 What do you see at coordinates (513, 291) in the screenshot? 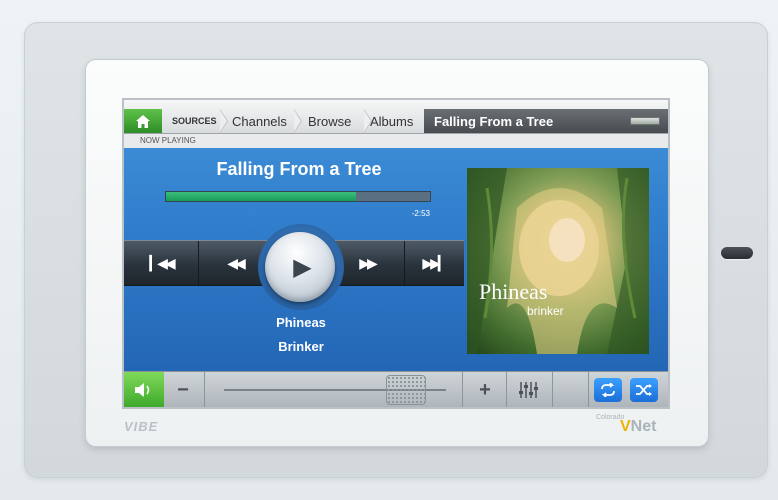
I see `album-art-title: Phineas` at bounding box center [513, 291].